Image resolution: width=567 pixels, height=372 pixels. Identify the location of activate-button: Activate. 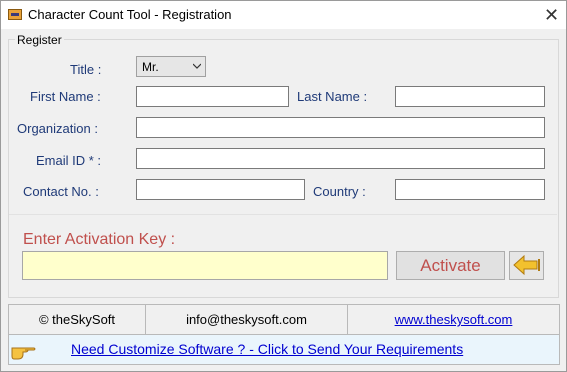
(450, 265).